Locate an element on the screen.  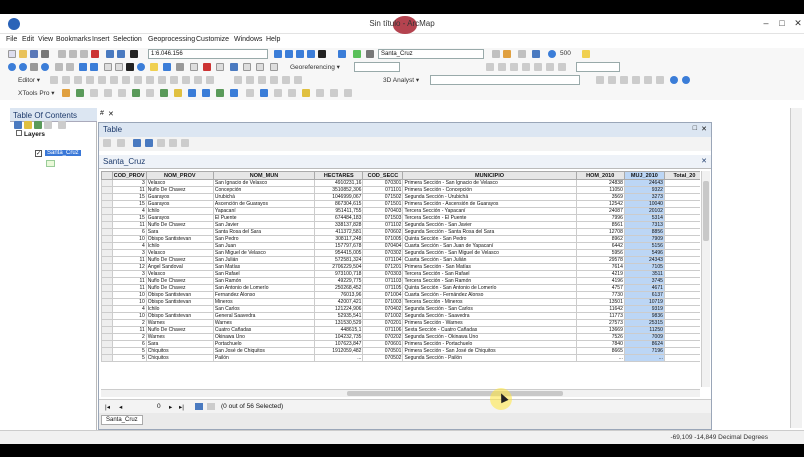
cell-cod-secc: 070202 is located at coordinates (383, 337).